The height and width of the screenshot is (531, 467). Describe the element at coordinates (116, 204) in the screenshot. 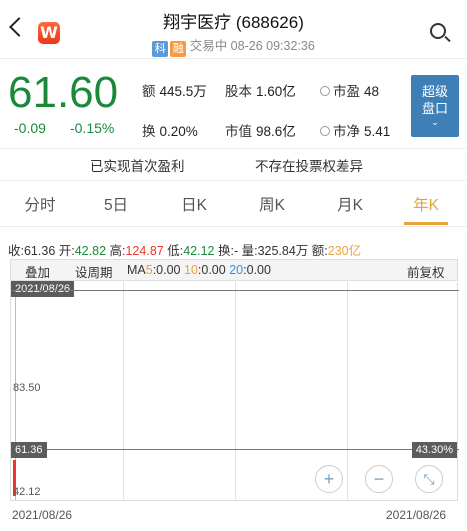

I see `tab-5day: 5日` at that location.